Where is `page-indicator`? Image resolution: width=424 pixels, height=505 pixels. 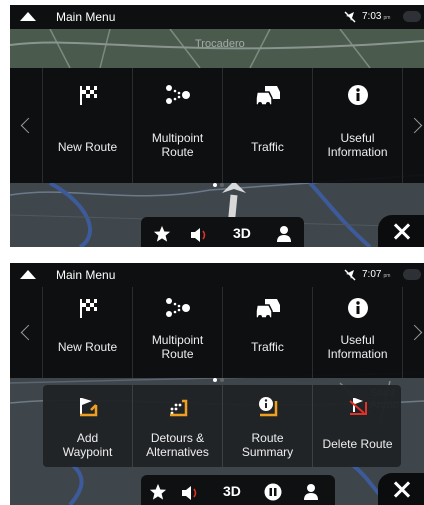
page-indicator is located at coordinates (220, 183).